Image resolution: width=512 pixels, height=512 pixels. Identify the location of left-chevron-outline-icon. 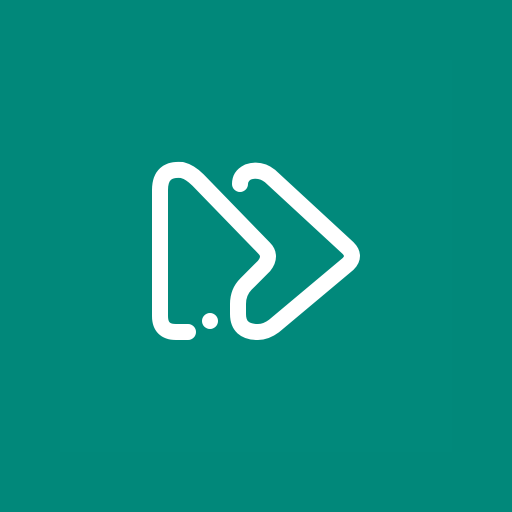
(256, 250).